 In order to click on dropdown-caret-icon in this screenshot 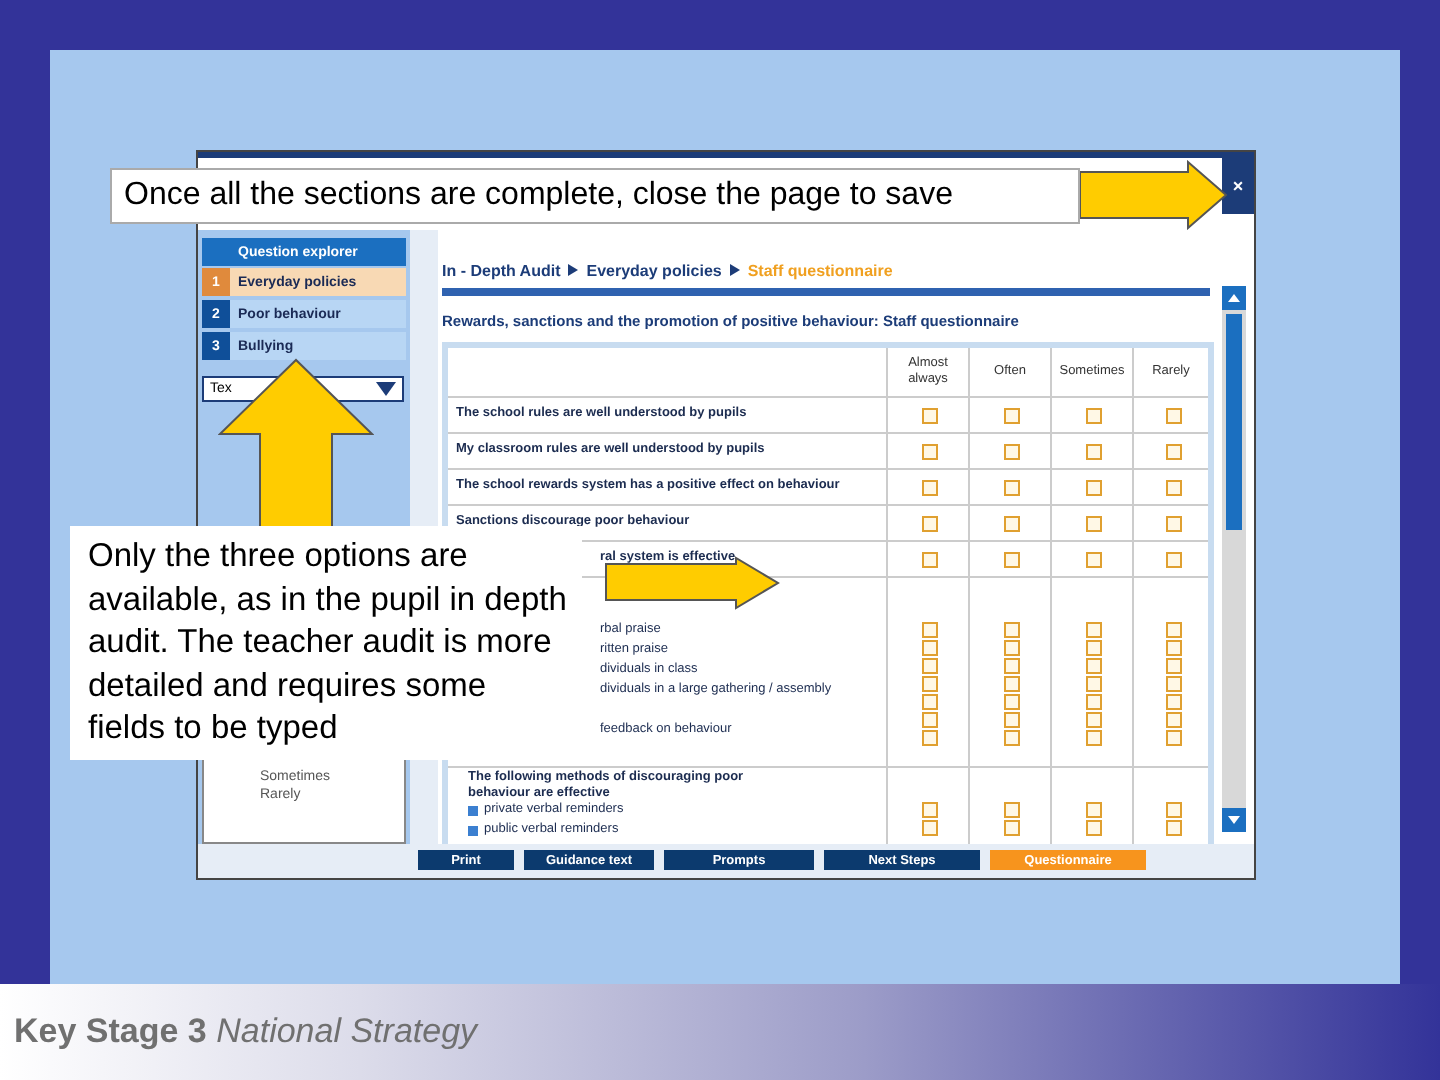, I will do `click(386, 389)`.